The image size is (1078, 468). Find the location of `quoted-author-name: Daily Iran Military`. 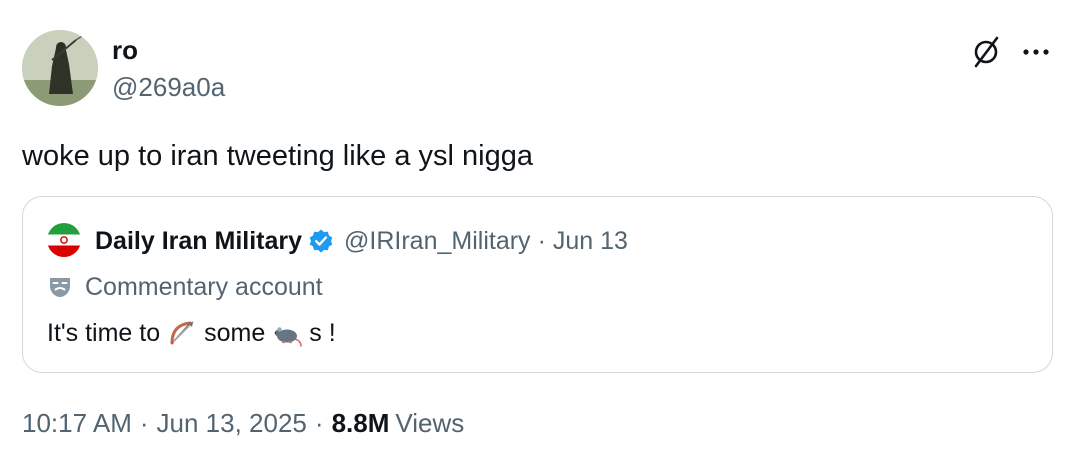

quoted-author-name: Daily Iran Military is located at coordinates (198, 241).